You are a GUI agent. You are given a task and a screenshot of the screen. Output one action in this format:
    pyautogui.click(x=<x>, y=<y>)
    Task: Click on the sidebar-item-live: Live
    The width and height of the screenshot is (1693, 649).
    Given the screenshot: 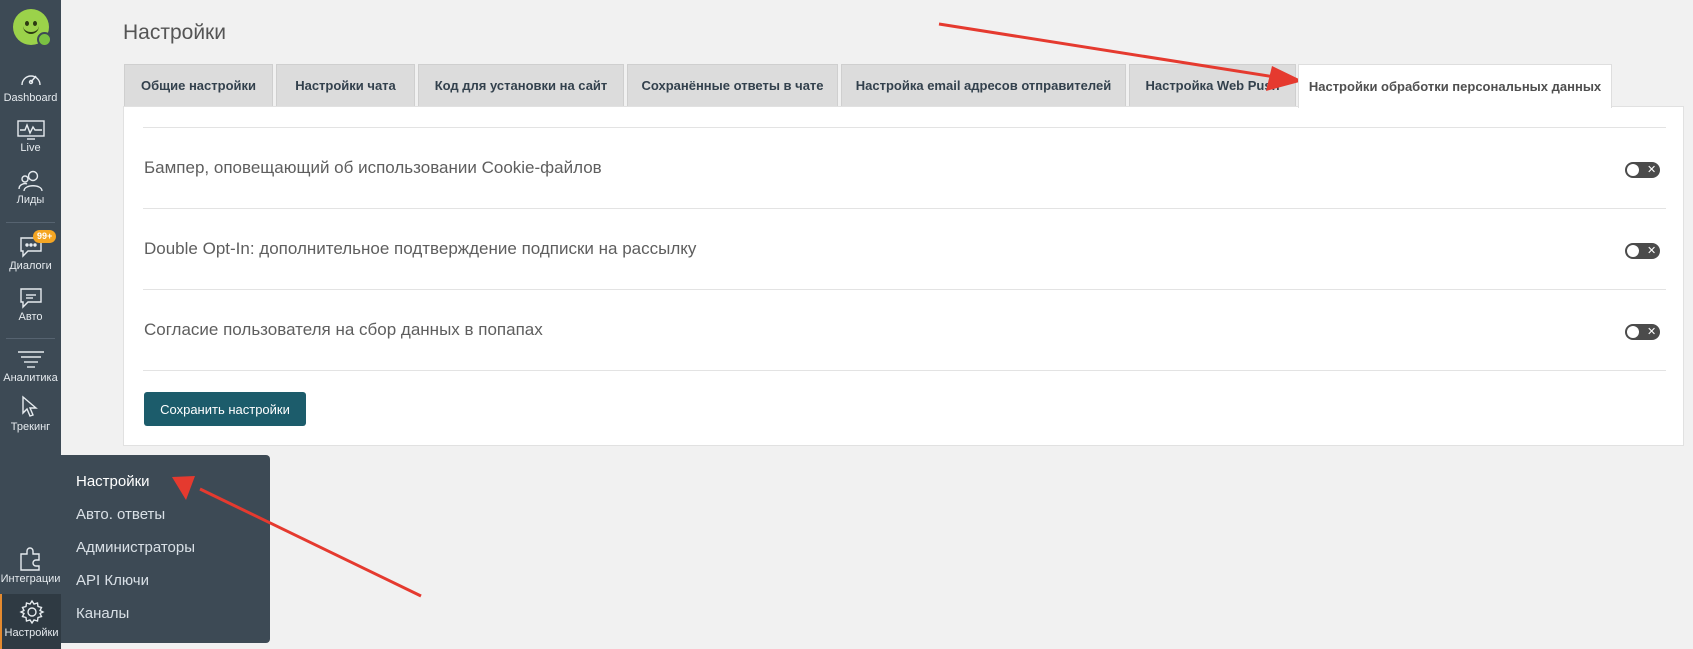 What is the action you would take?
    pyautogui.click(x=30, y=137)
    